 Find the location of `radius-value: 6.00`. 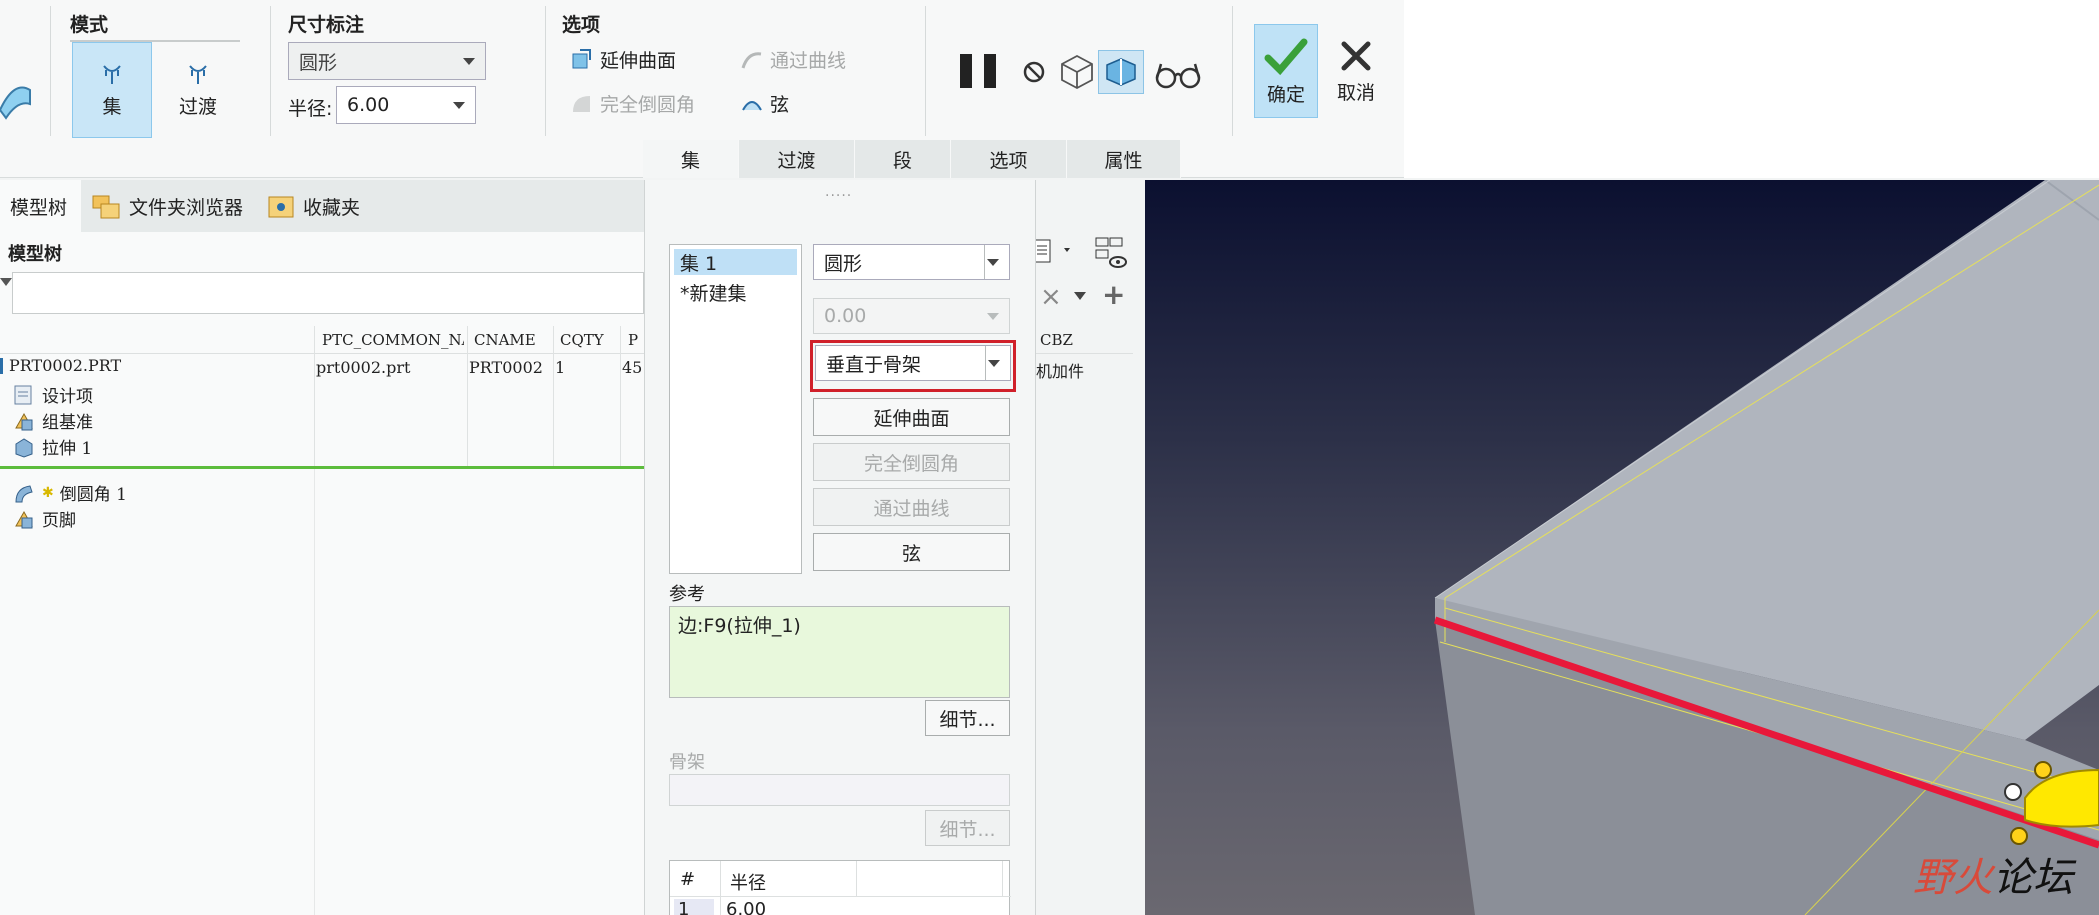

radius-value: 6.00 is located at coordinates (368, 105).